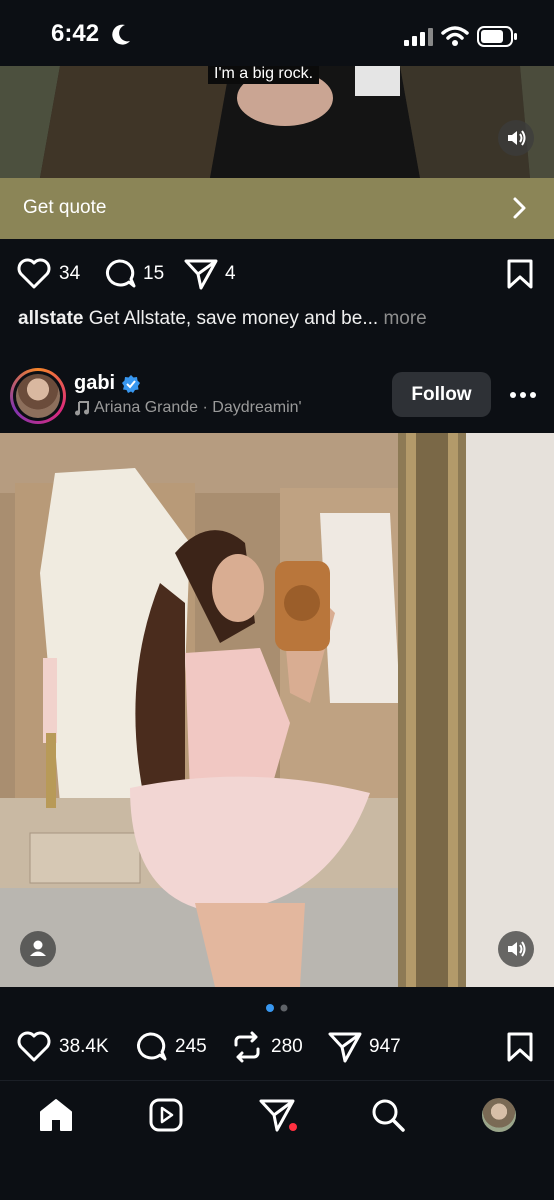 The image size is (554, 1200). Describe the element at coordinates (56, 1115) in the screenshot. I see `home-icon` at that location.